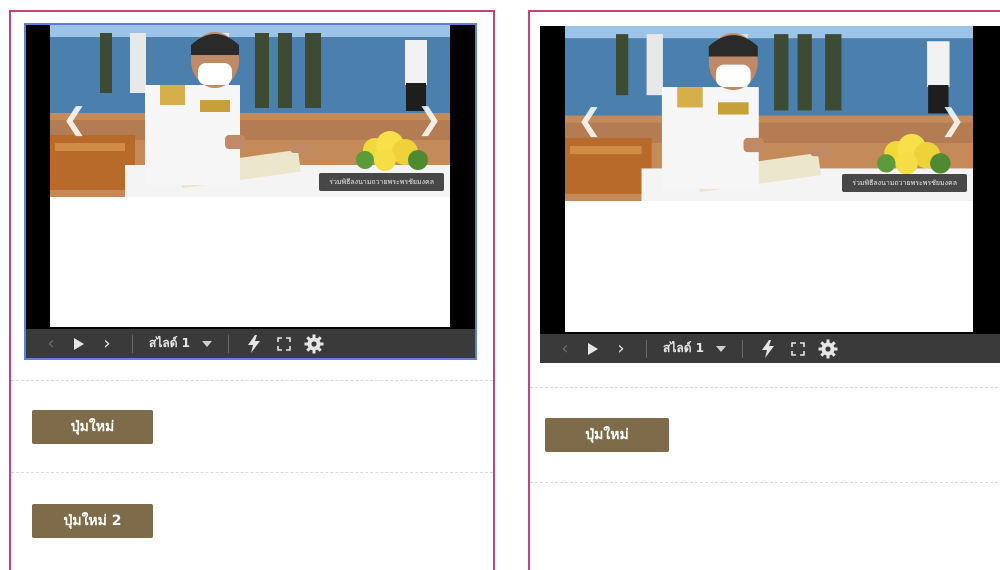 This screenshot has width=1000, height=570. What do you see at coordinates (92, 521) in the screenshot?
I see `new-button-2: ปุ่มใหม่ 2` at bounding box center [92, 521].